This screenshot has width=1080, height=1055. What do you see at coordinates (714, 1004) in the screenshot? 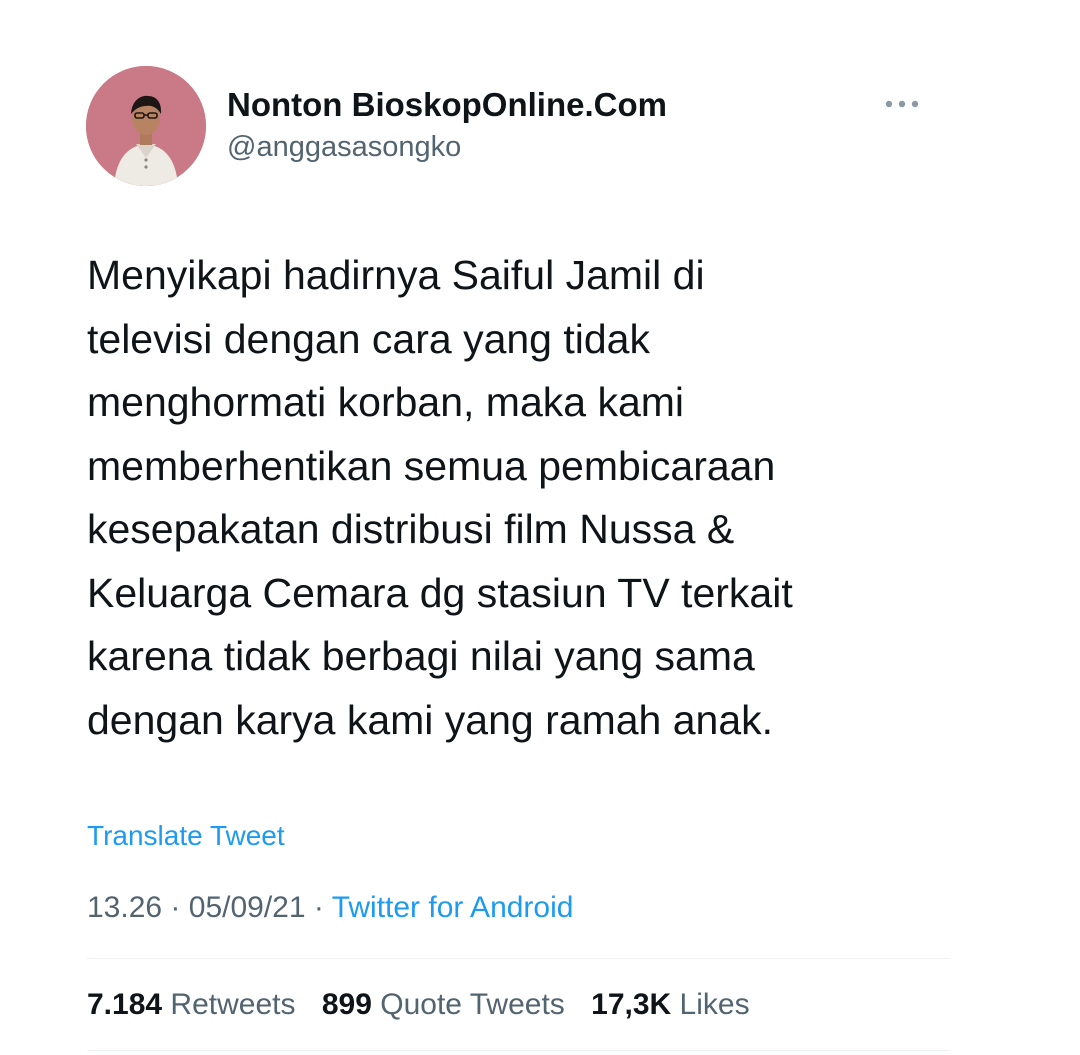
I see `likes-label: Likes` at bounding box center [714, 1004].